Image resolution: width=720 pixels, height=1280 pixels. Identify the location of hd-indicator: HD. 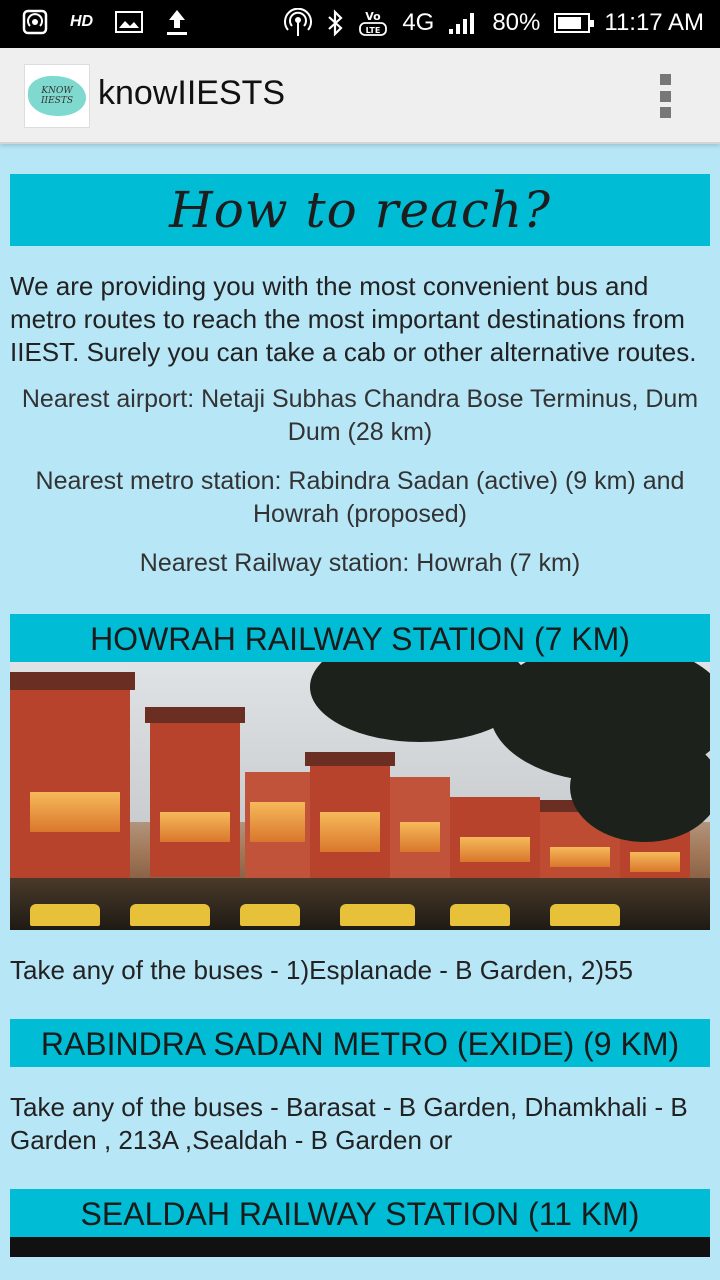
(82, 21).